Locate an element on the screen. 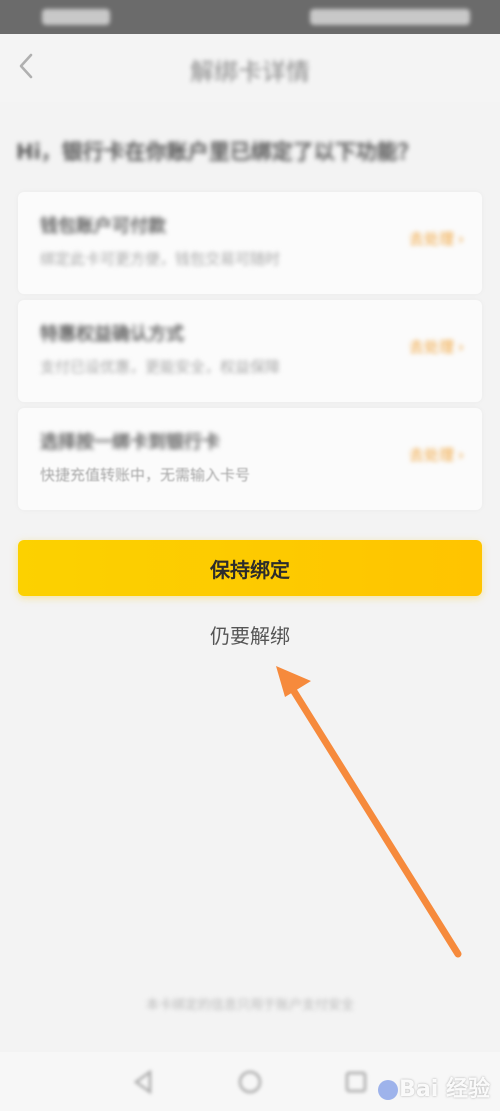 This screenshot has width=500, height=1111. option-title: 选择按一绑卡到银行卡 is located at coordinates (130, 442).